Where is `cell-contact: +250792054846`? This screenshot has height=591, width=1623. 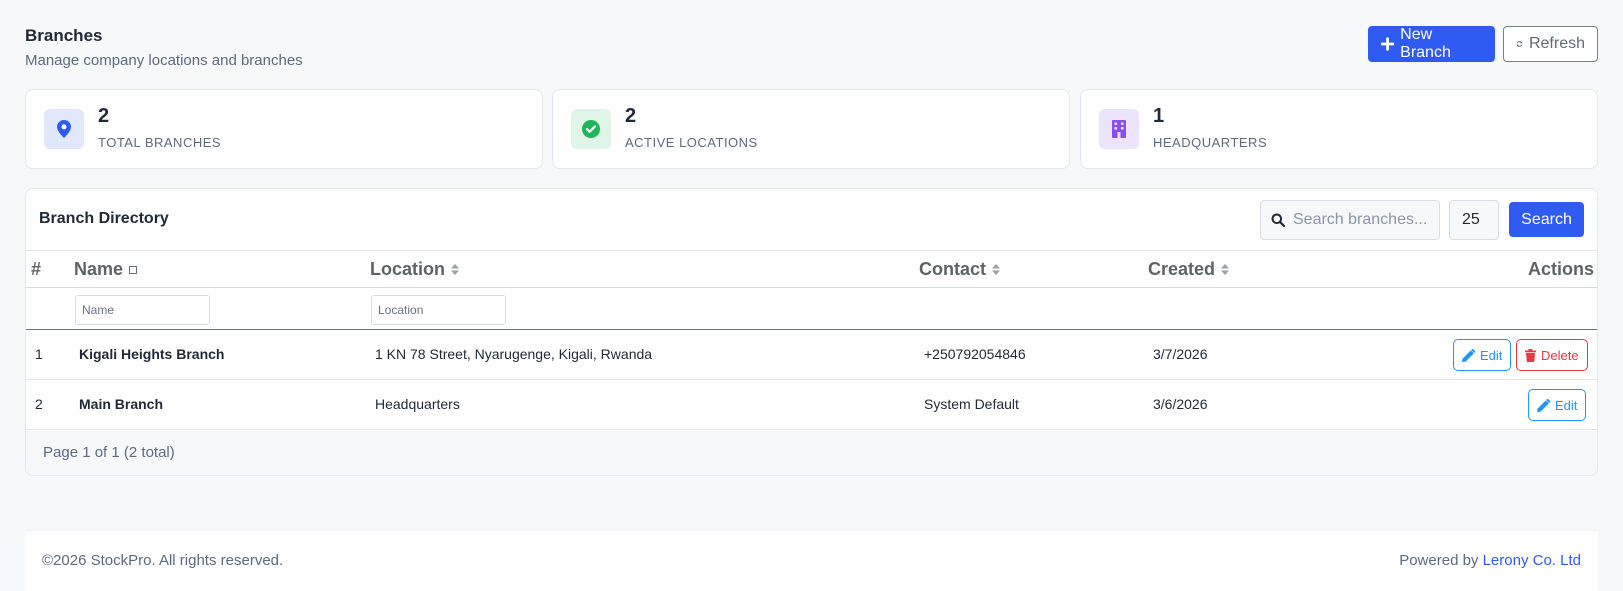 cell-contact: +250792054846 is located at coordinates (975, 354).